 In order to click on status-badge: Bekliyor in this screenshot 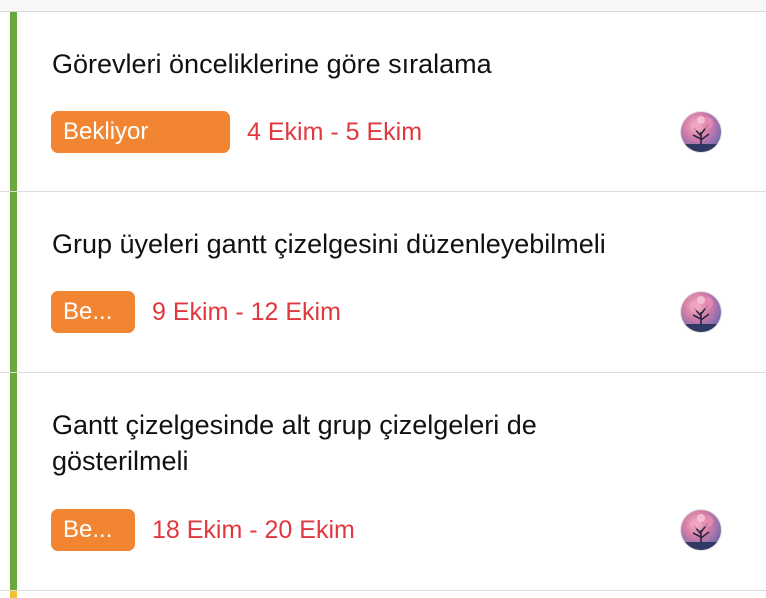, I will do `click(140, 132)`.